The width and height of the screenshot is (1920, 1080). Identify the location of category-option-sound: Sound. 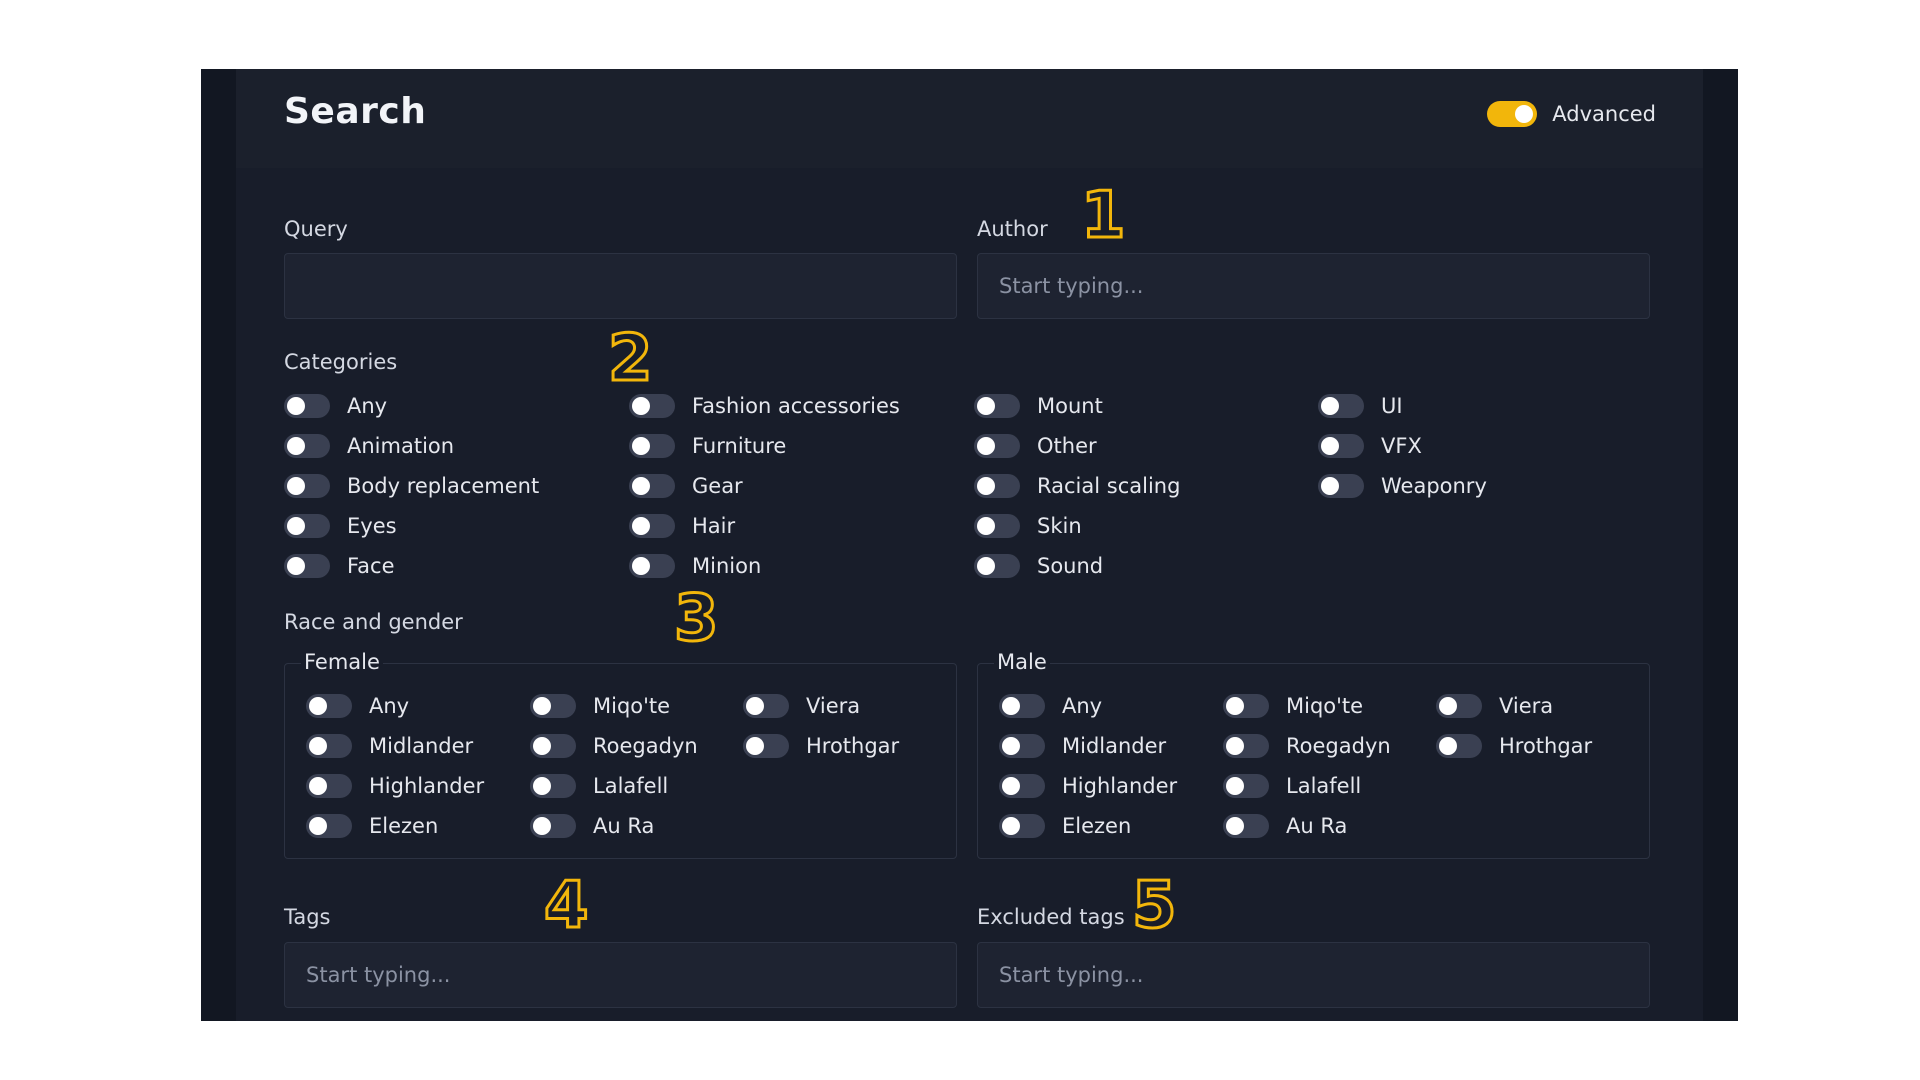
(1038, 566).